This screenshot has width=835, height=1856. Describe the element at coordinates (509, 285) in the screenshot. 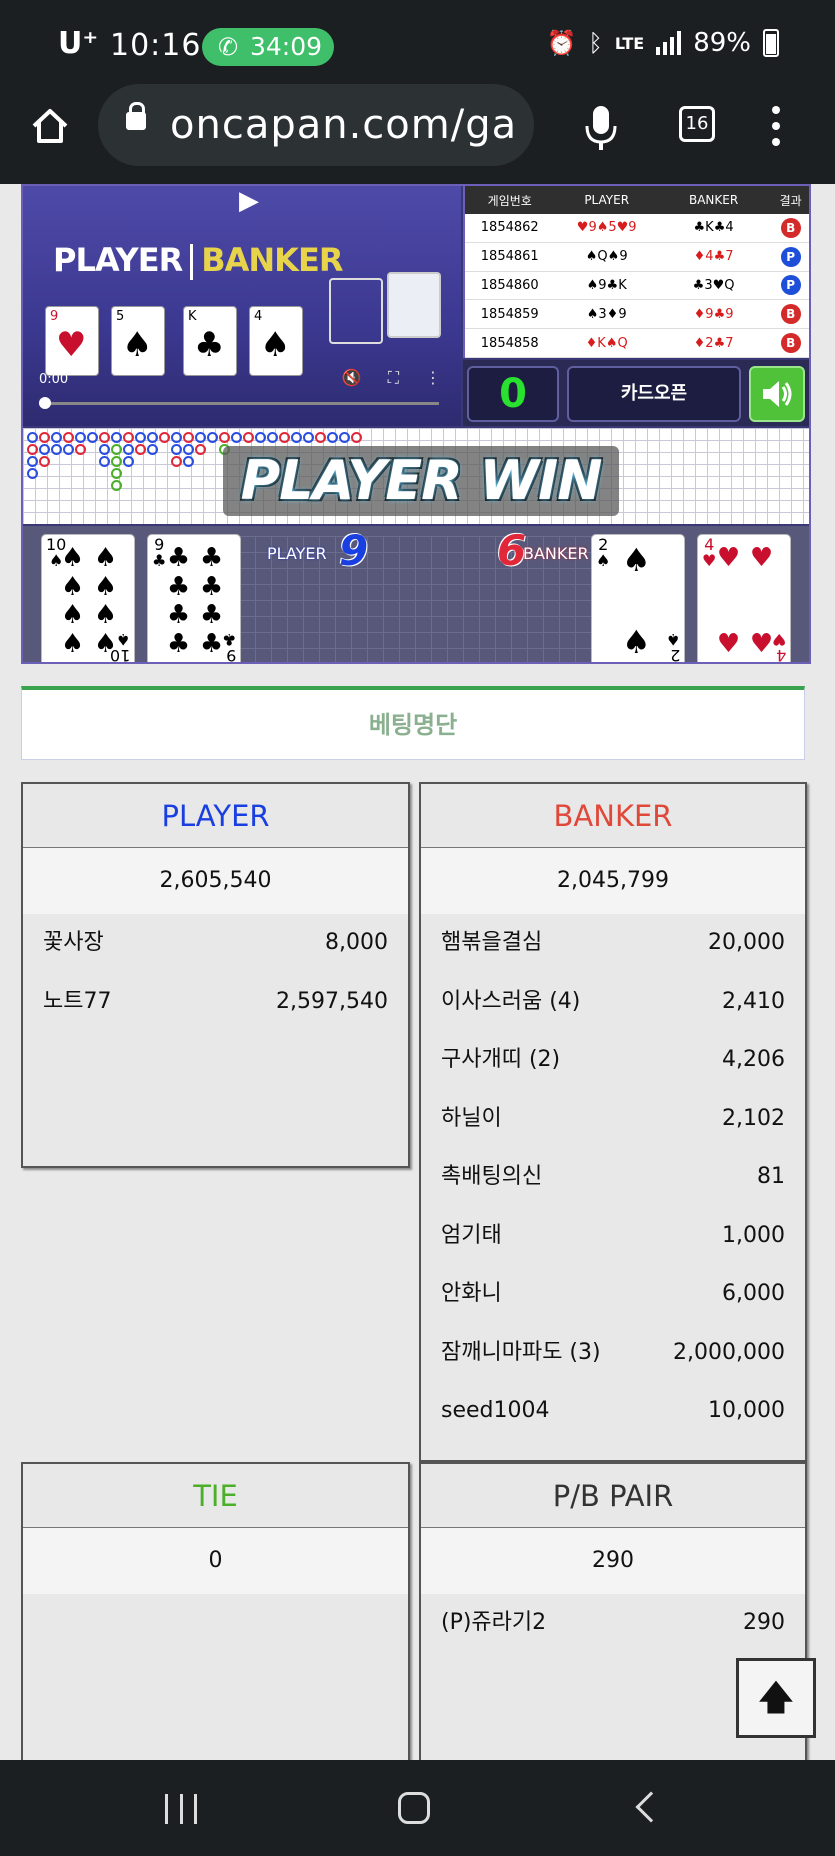

I see `history-id: 1854860` at that location.